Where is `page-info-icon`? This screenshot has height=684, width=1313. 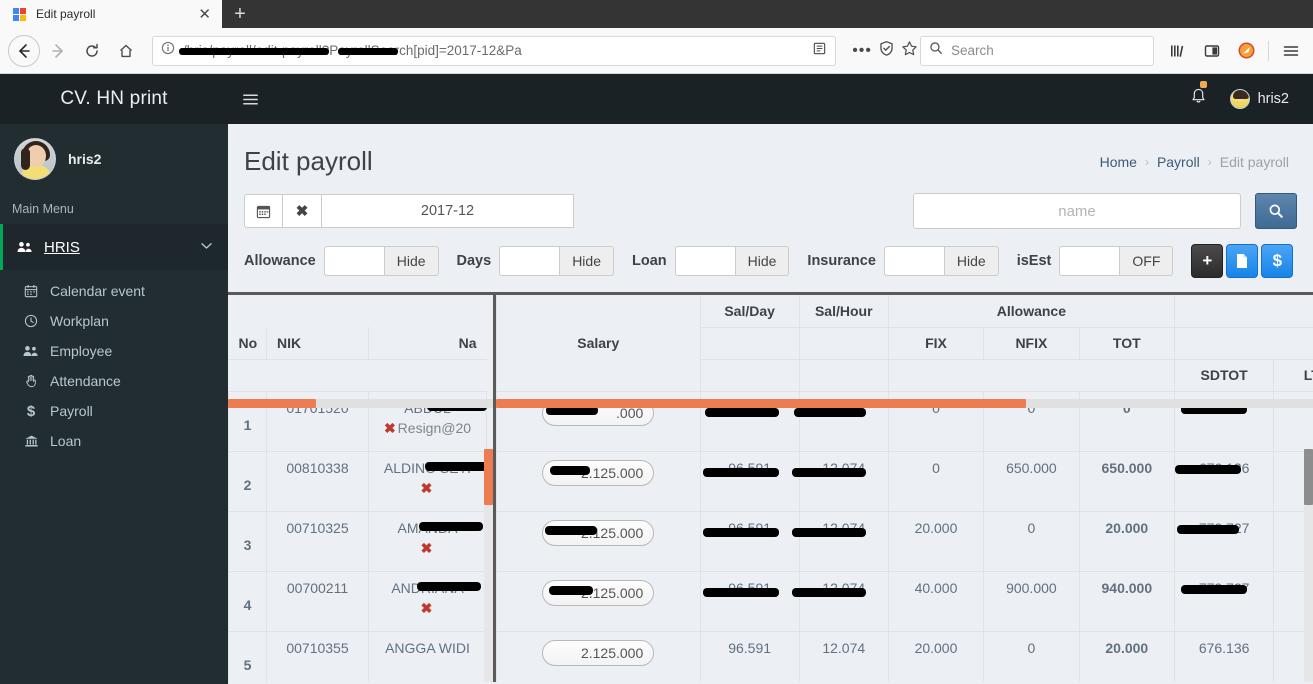
page-info-icon is located at coordinates (168, 50).